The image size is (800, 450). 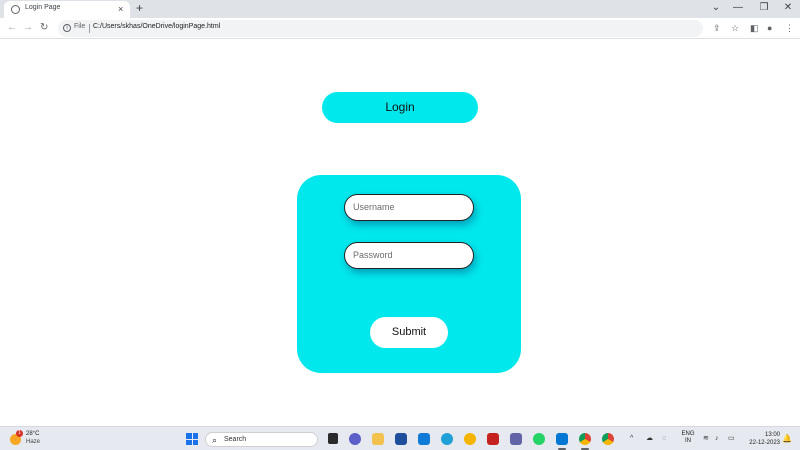 What do you see at coordinates (754, 28) in the screenshot?
I see `side-panel-icon: ◧` at bounding box center [754, 28].